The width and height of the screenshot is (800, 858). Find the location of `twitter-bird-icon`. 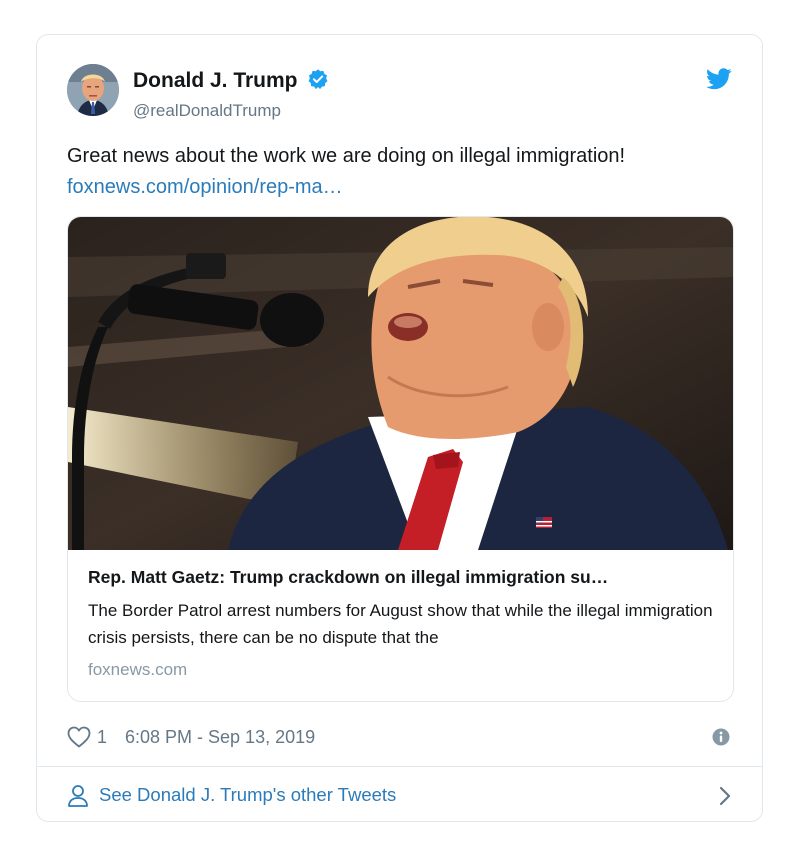

twitter-bird-icon is located at coordinates (719, 81).